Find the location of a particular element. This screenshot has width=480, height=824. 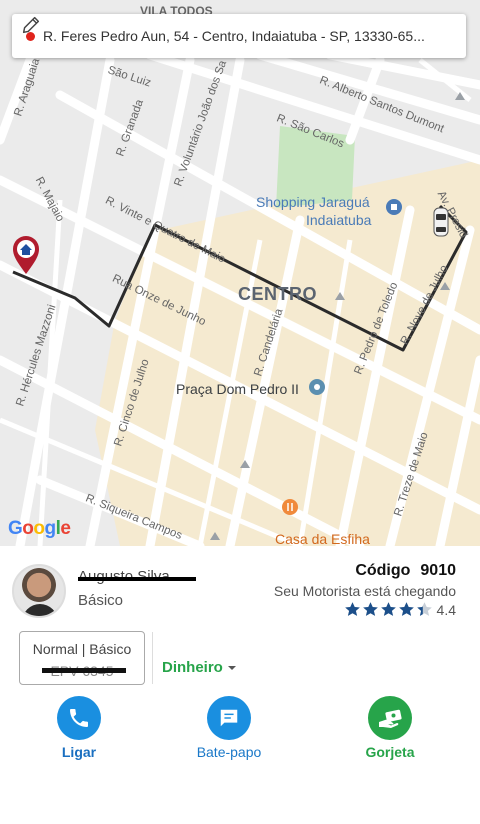

caret-down-icon is located at coordinates (231, 668).